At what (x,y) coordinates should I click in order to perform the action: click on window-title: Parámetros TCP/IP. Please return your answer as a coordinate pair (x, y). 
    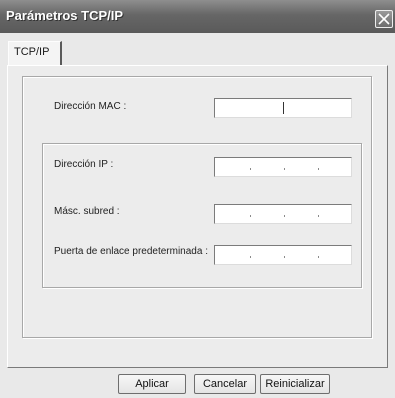
    Looking at the image, I should click on (65, 15).